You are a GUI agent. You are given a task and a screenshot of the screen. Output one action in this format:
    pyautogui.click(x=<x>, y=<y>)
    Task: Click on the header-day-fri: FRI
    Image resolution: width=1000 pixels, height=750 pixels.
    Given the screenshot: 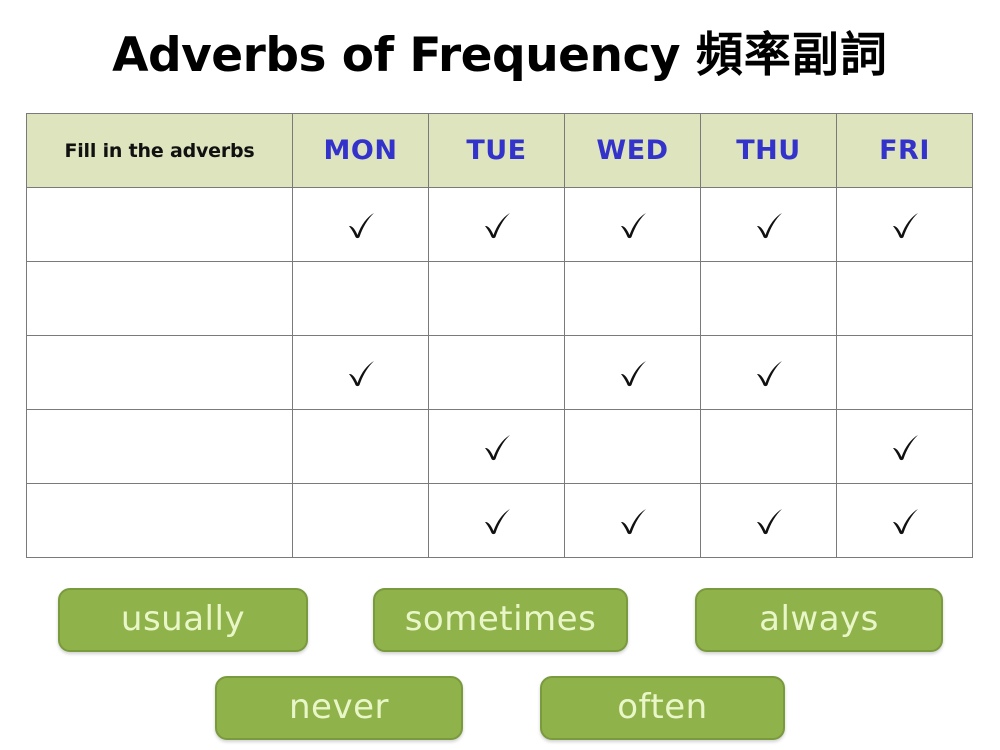 What is the action you would take?
    pyautogui.click(x=904, y=150)
    